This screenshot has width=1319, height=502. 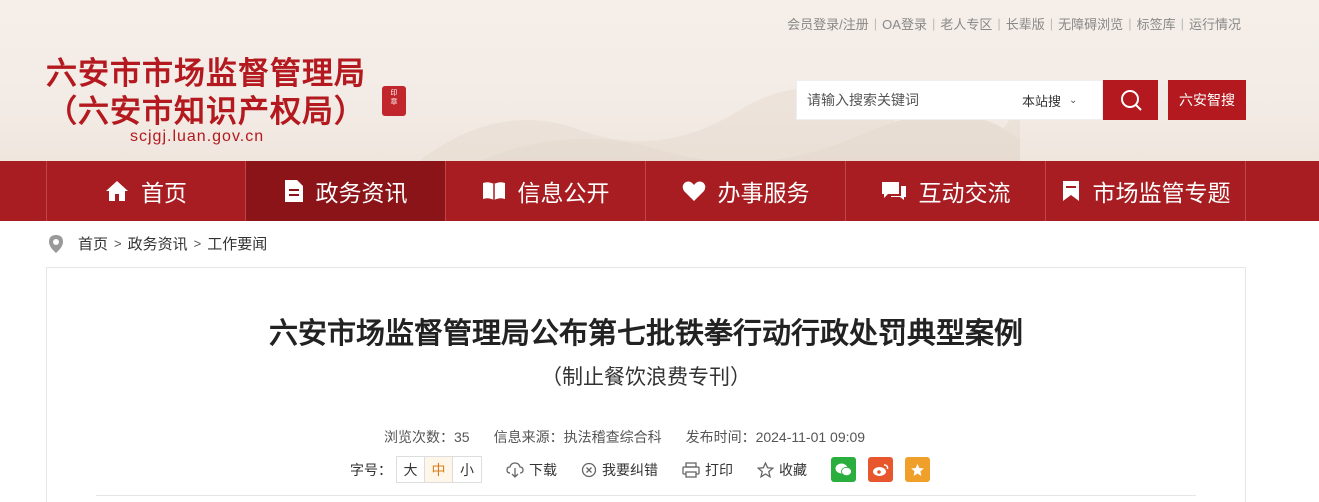 What do you see at coordinates (966, 23) in the screenshot?
I see `elderly-zone-link: 老人专区` at bounding box center [966, 23].